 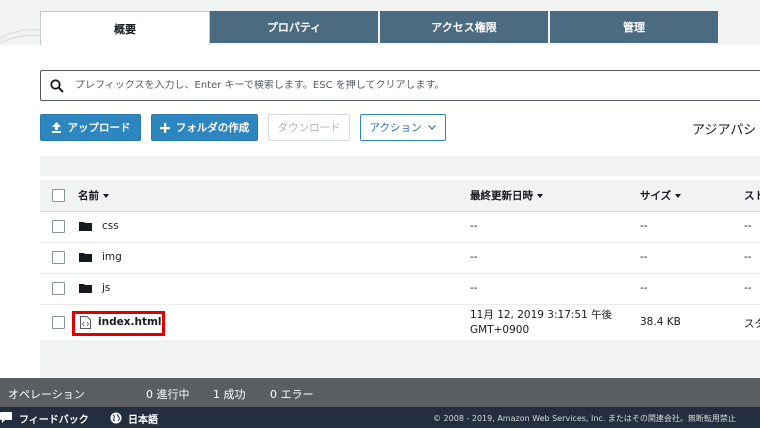 I want to click on operations-bar: オペレーション 0 進行中 1 成功 0 エラー, so click(x=380, y=392).